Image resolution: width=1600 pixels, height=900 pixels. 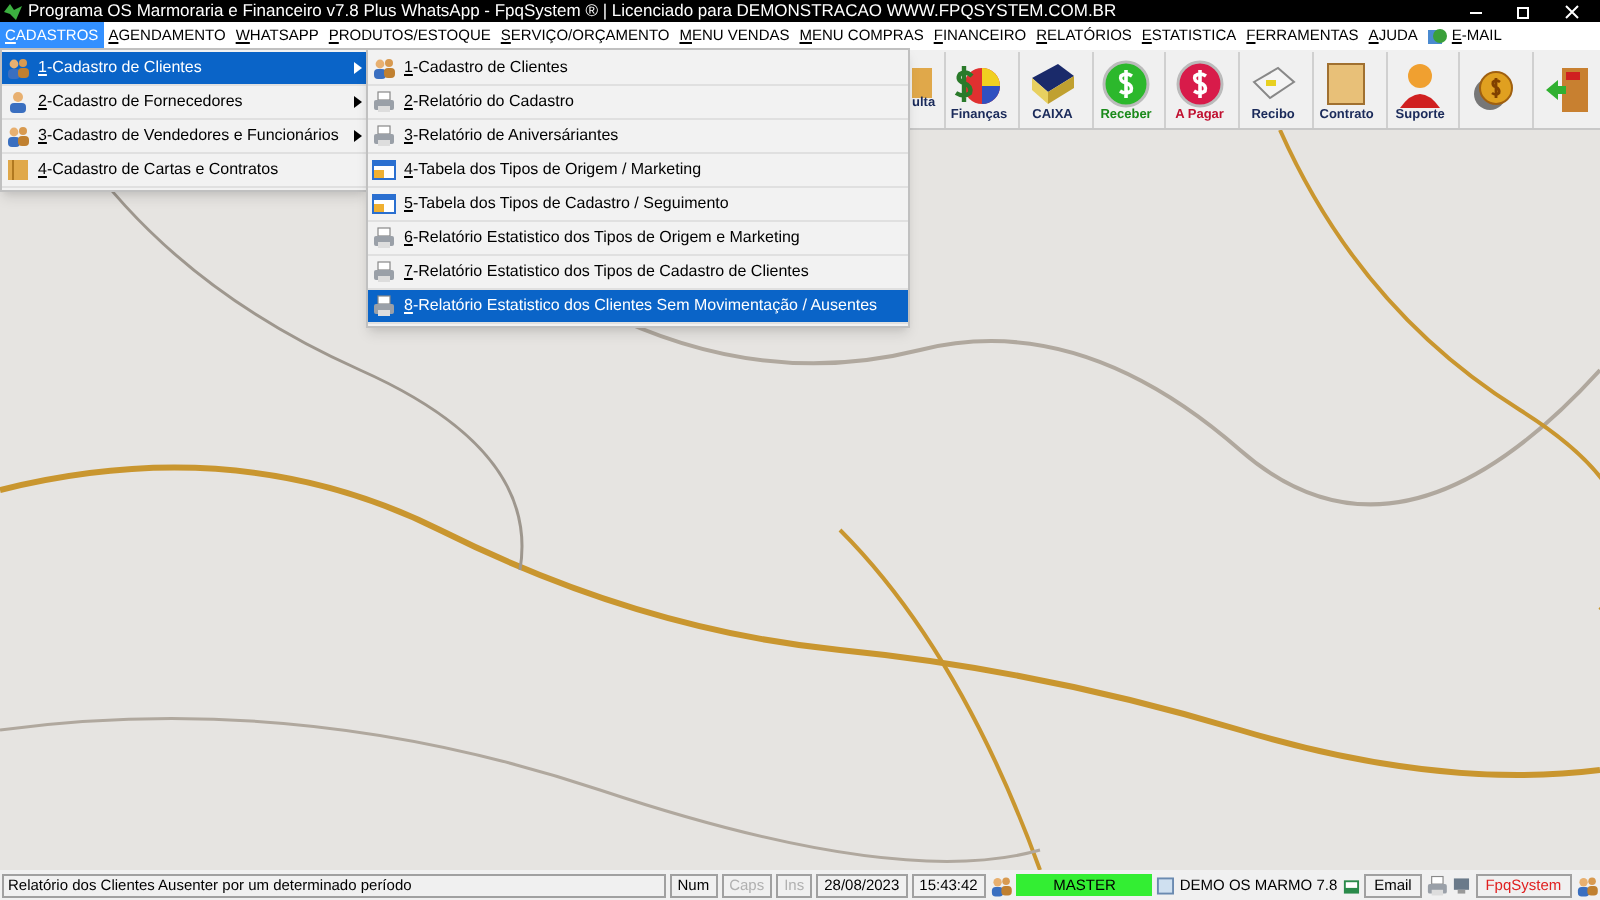 What do you see at coordinates (184, 171) in the screenshot?
I see `menu-entry: 4-Cadastro de Cartas e Contratos` at bounding box center [184, 171].